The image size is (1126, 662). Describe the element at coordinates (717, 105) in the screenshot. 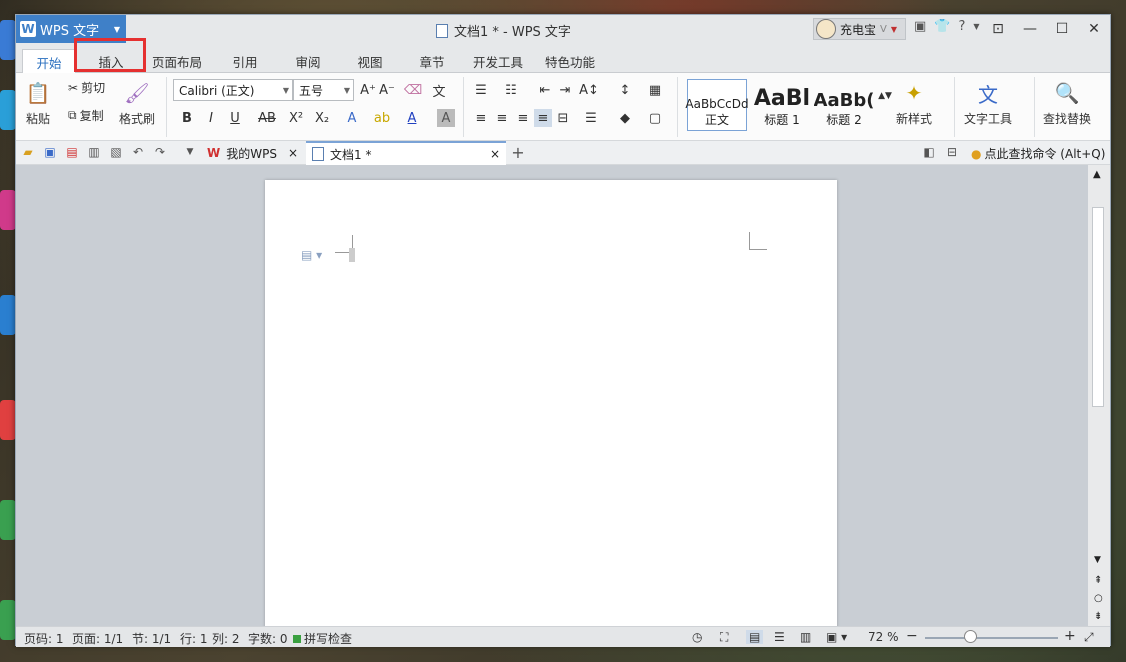

I see `style-normal: AaBbCcDd 正文` at that location.